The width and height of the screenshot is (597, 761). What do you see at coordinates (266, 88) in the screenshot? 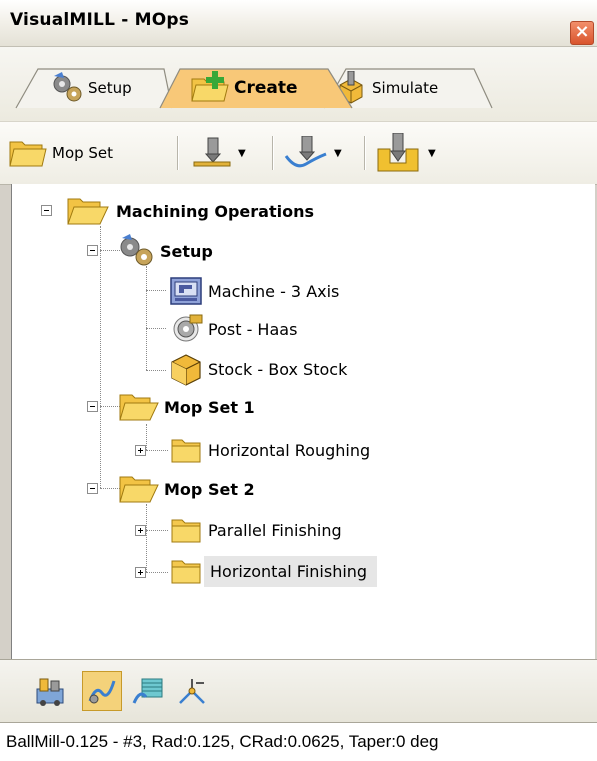
I see `tab-create-label: Create` at bounding box center [266, 88].